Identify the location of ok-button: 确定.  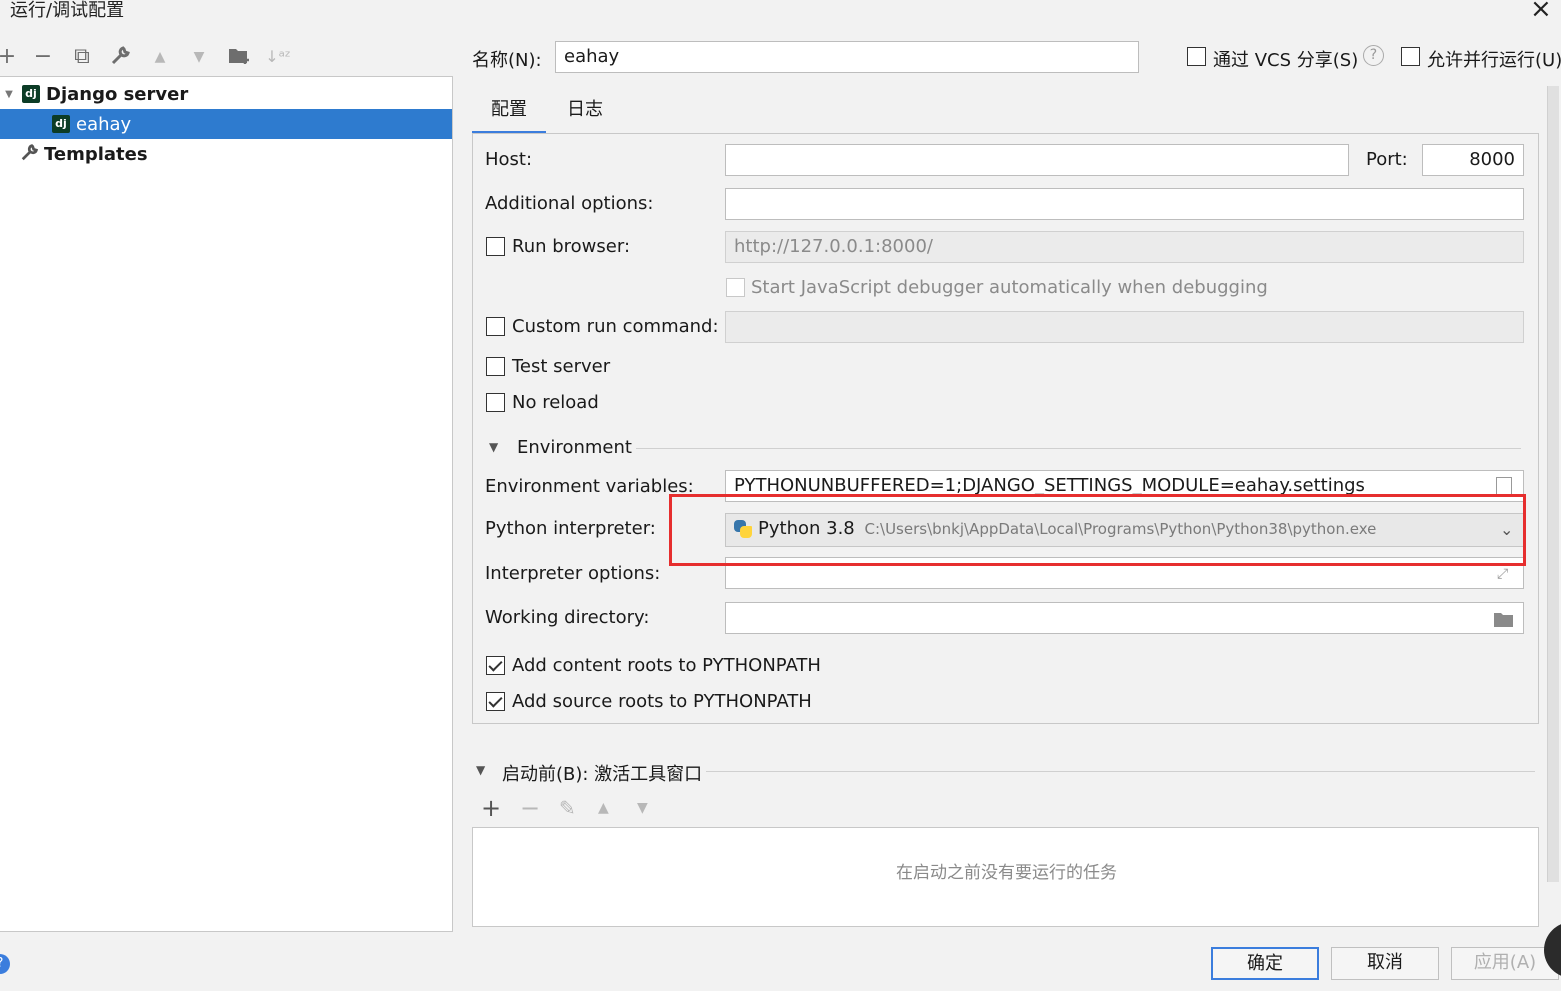
(1265, 963).